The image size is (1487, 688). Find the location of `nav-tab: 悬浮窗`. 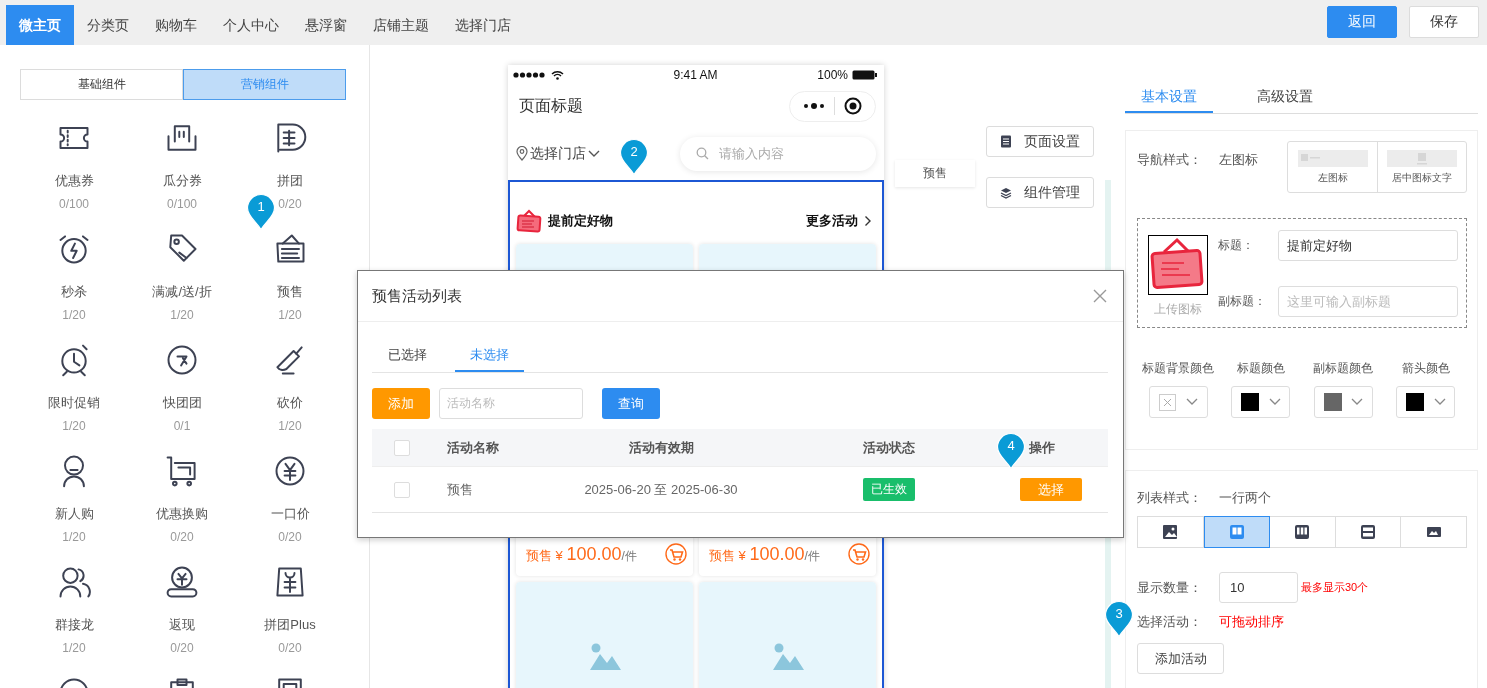

nav-tab: 悬浮窗 is located at coordinates (326, 25).